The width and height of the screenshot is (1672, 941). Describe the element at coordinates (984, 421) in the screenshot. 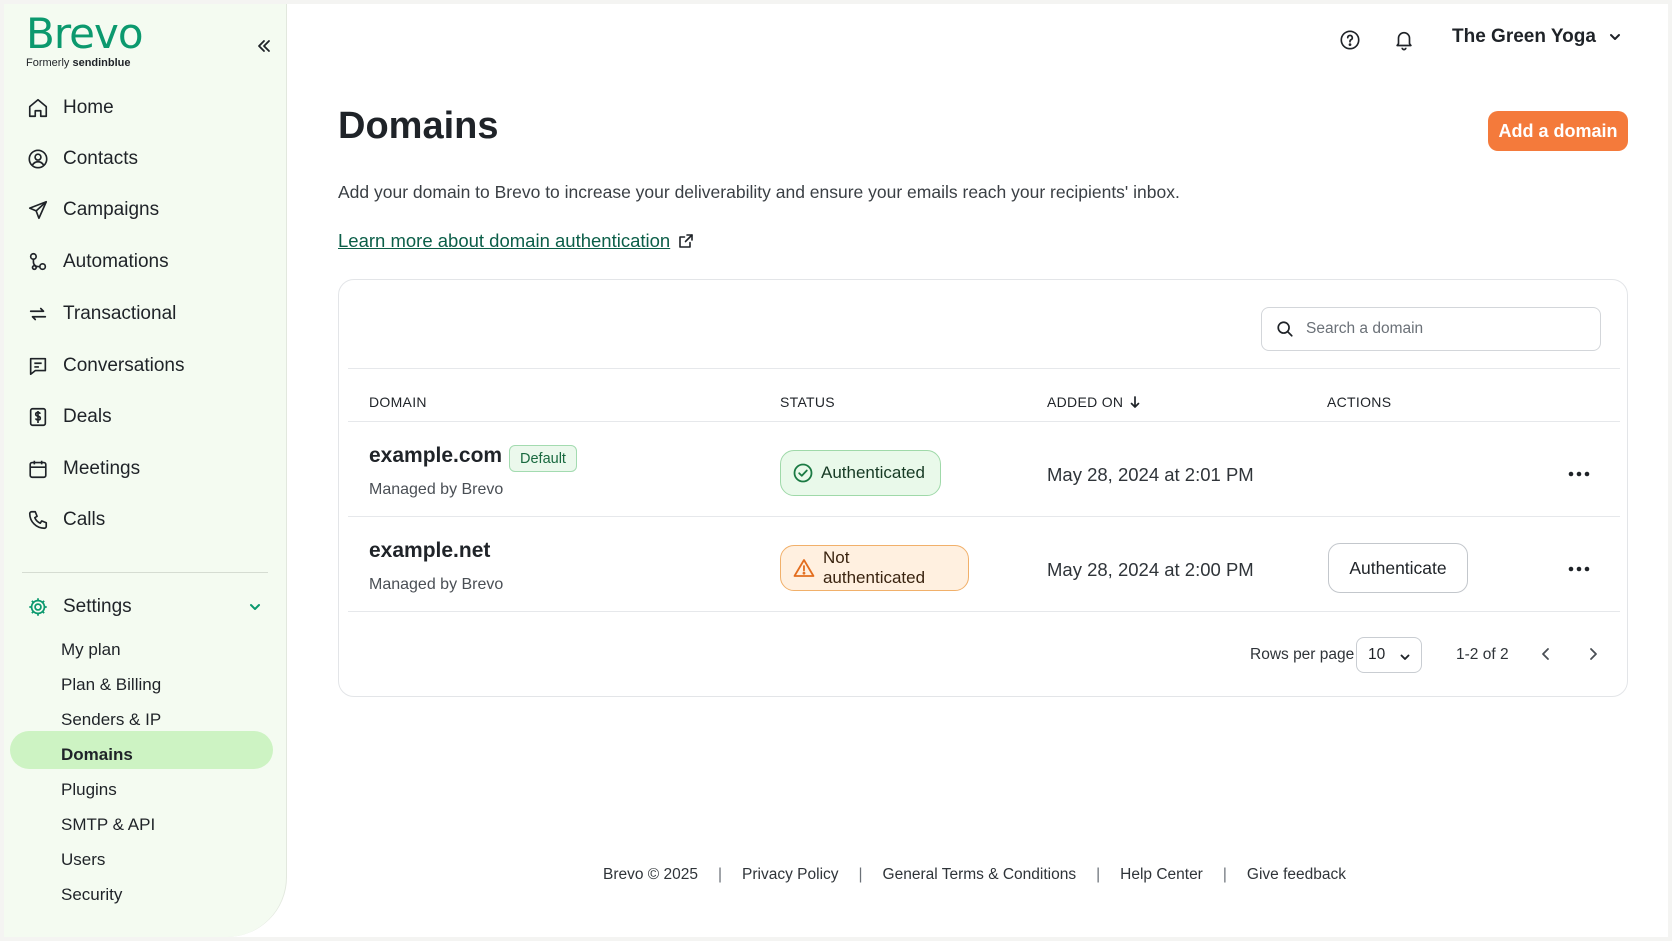

I see `table-header-bottom-divider` at that location.